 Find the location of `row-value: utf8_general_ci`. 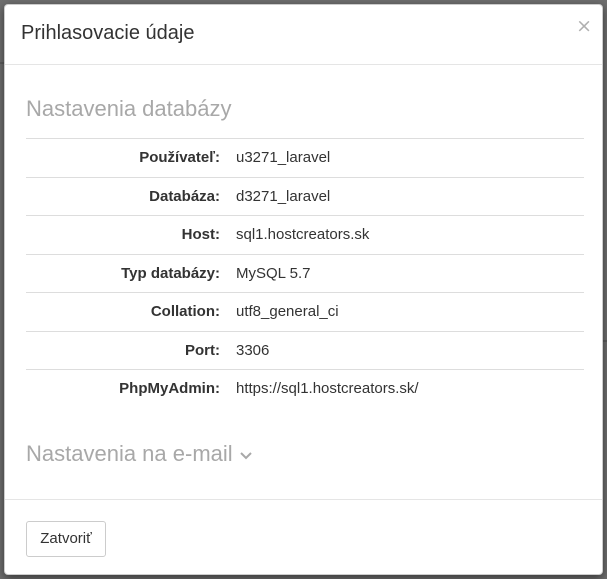

row-value: utf8_general_ci is located at coordinates (287, 312).